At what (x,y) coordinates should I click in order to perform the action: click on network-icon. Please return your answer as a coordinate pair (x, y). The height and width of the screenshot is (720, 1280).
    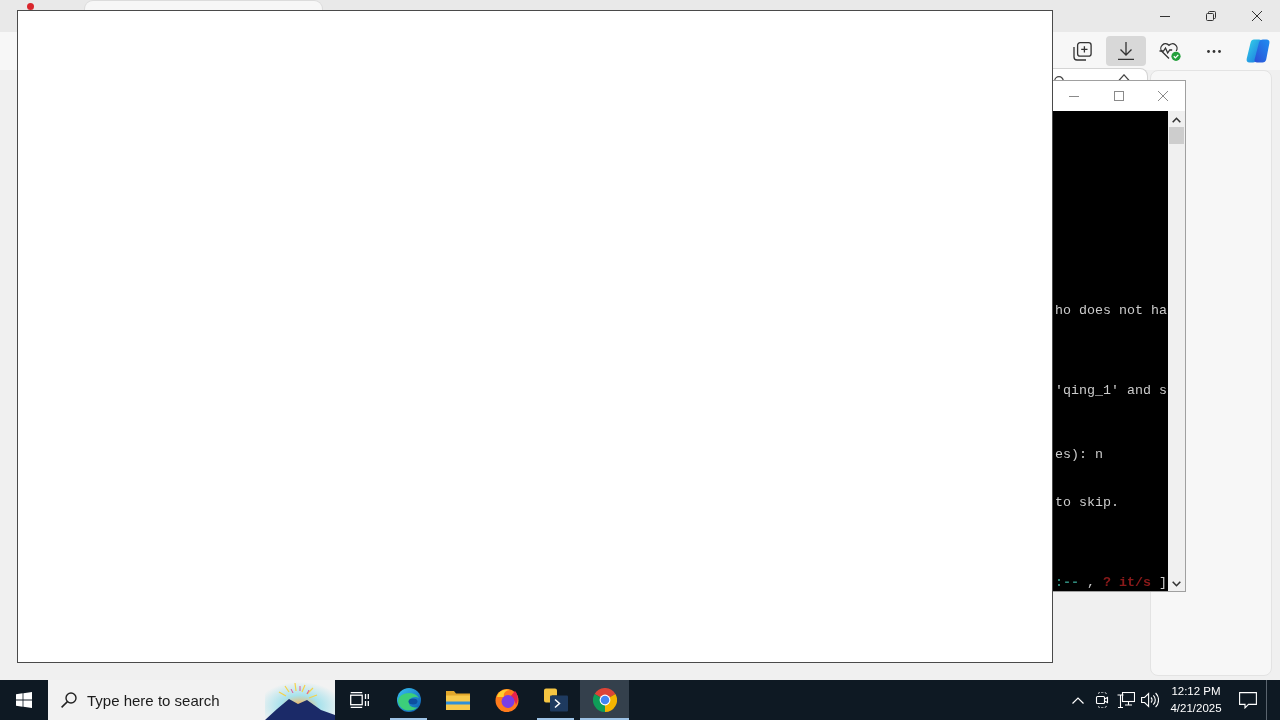
    Looking at the image, I should click on (1126, 700).